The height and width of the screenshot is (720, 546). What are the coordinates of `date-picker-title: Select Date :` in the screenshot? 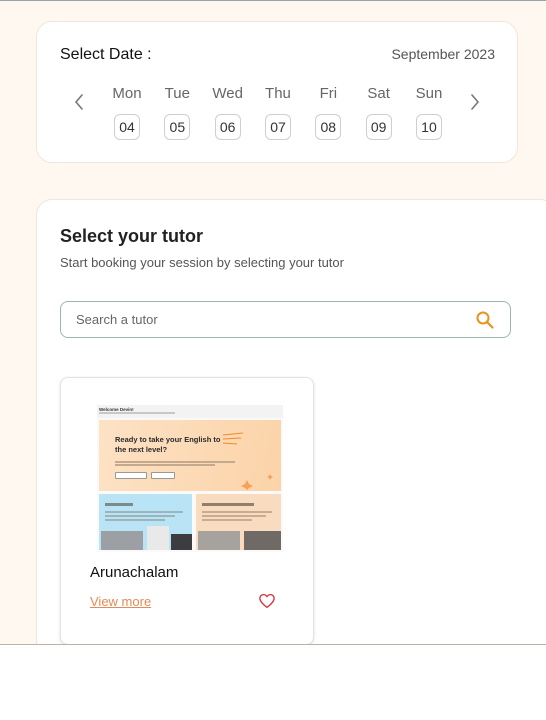 It's located at (106, 54).